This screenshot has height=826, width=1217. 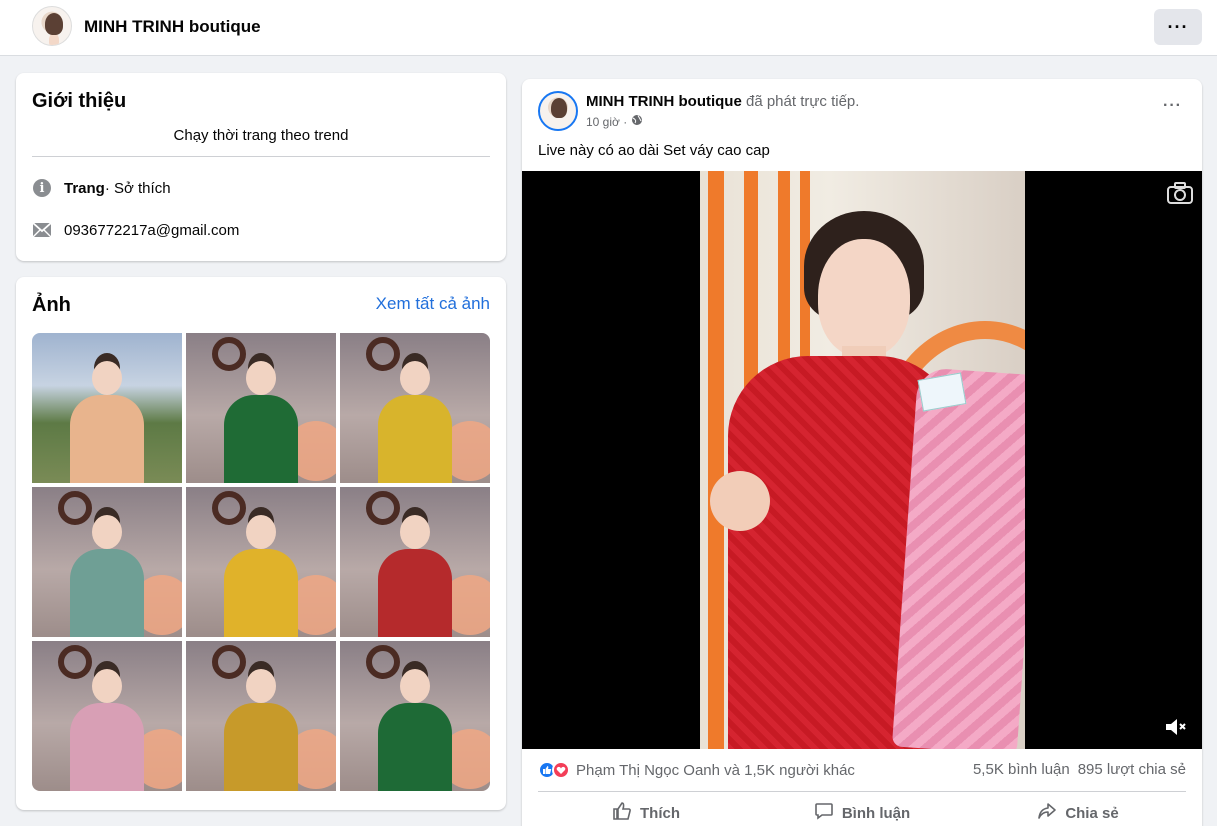 What do you see at coordinates (151, 230) in the screenshot?
I see `intro-email: 0936772217a@gmail.com` at bounding box center [151, 230].